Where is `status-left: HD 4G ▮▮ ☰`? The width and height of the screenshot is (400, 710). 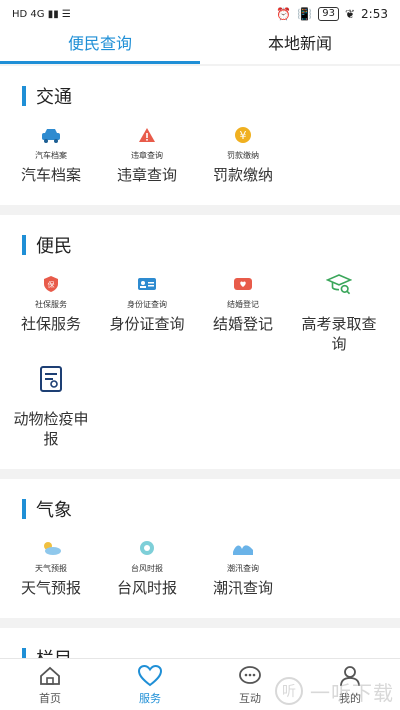 status-left: HD 4G ▮▮ ☰ is located at coordinates (41, 14).